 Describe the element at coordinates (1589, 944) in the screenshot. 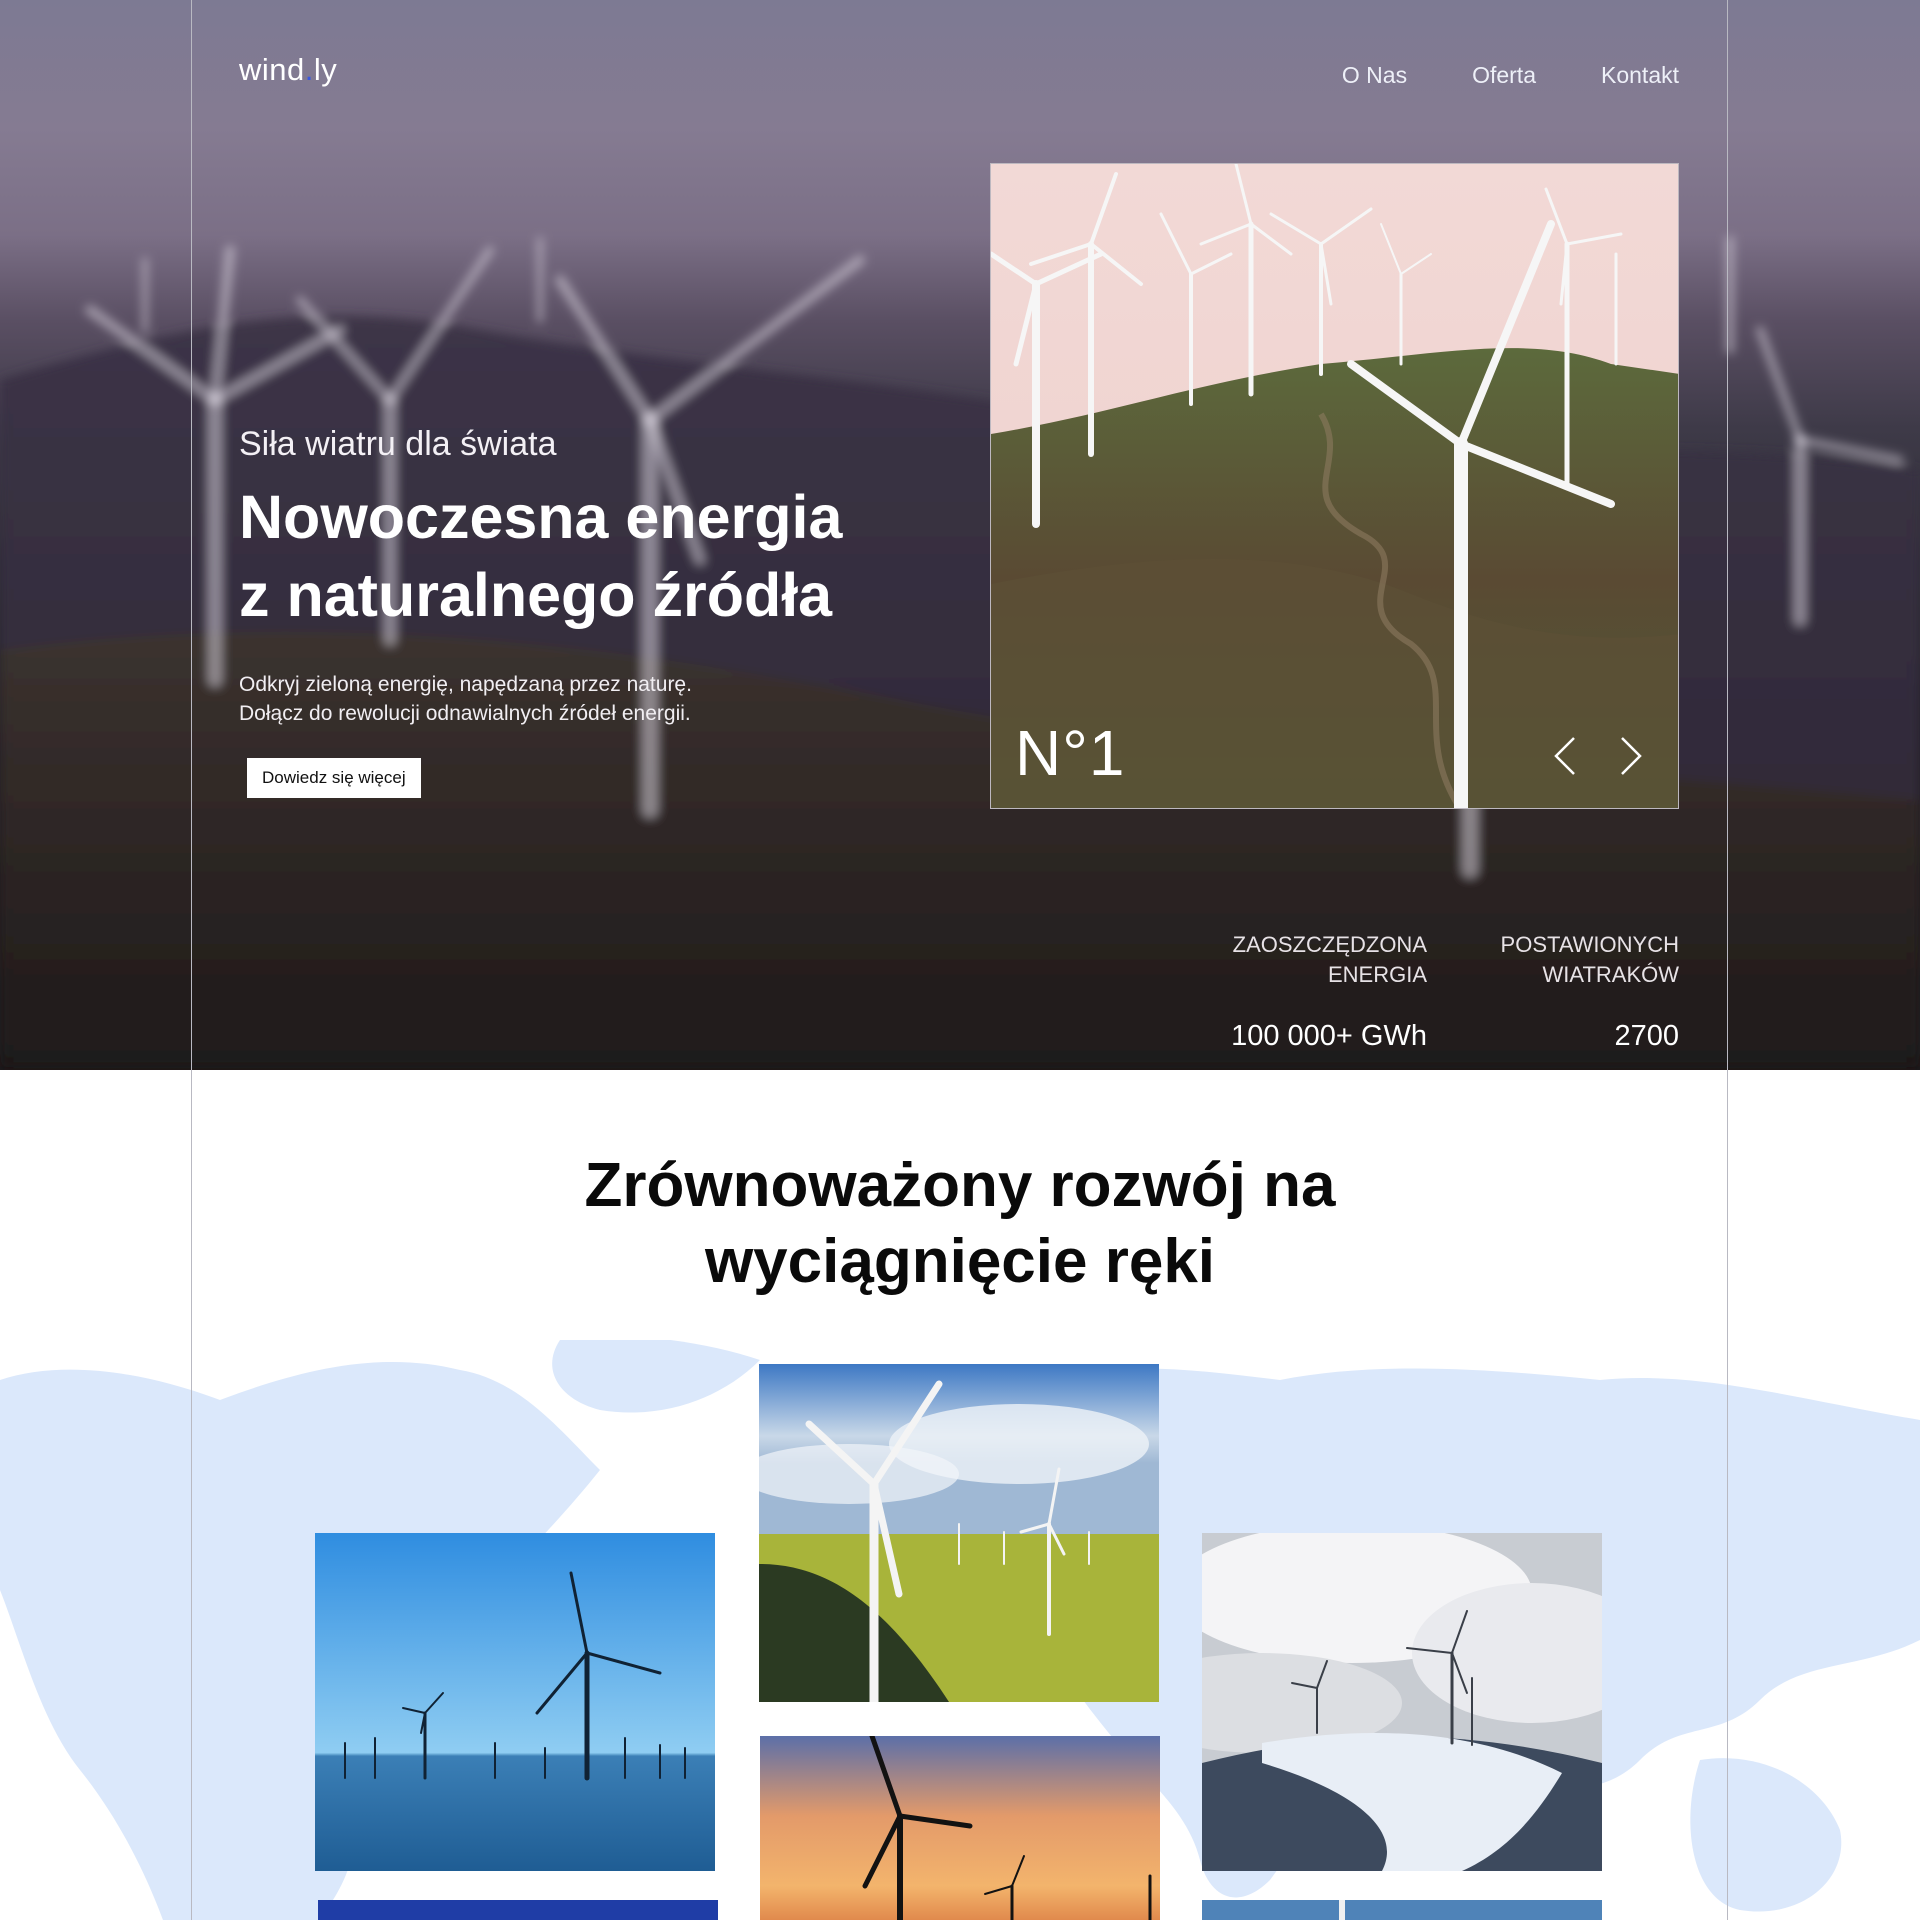

I see `stat-label-line1: POSTAWIONYCH` at that location.